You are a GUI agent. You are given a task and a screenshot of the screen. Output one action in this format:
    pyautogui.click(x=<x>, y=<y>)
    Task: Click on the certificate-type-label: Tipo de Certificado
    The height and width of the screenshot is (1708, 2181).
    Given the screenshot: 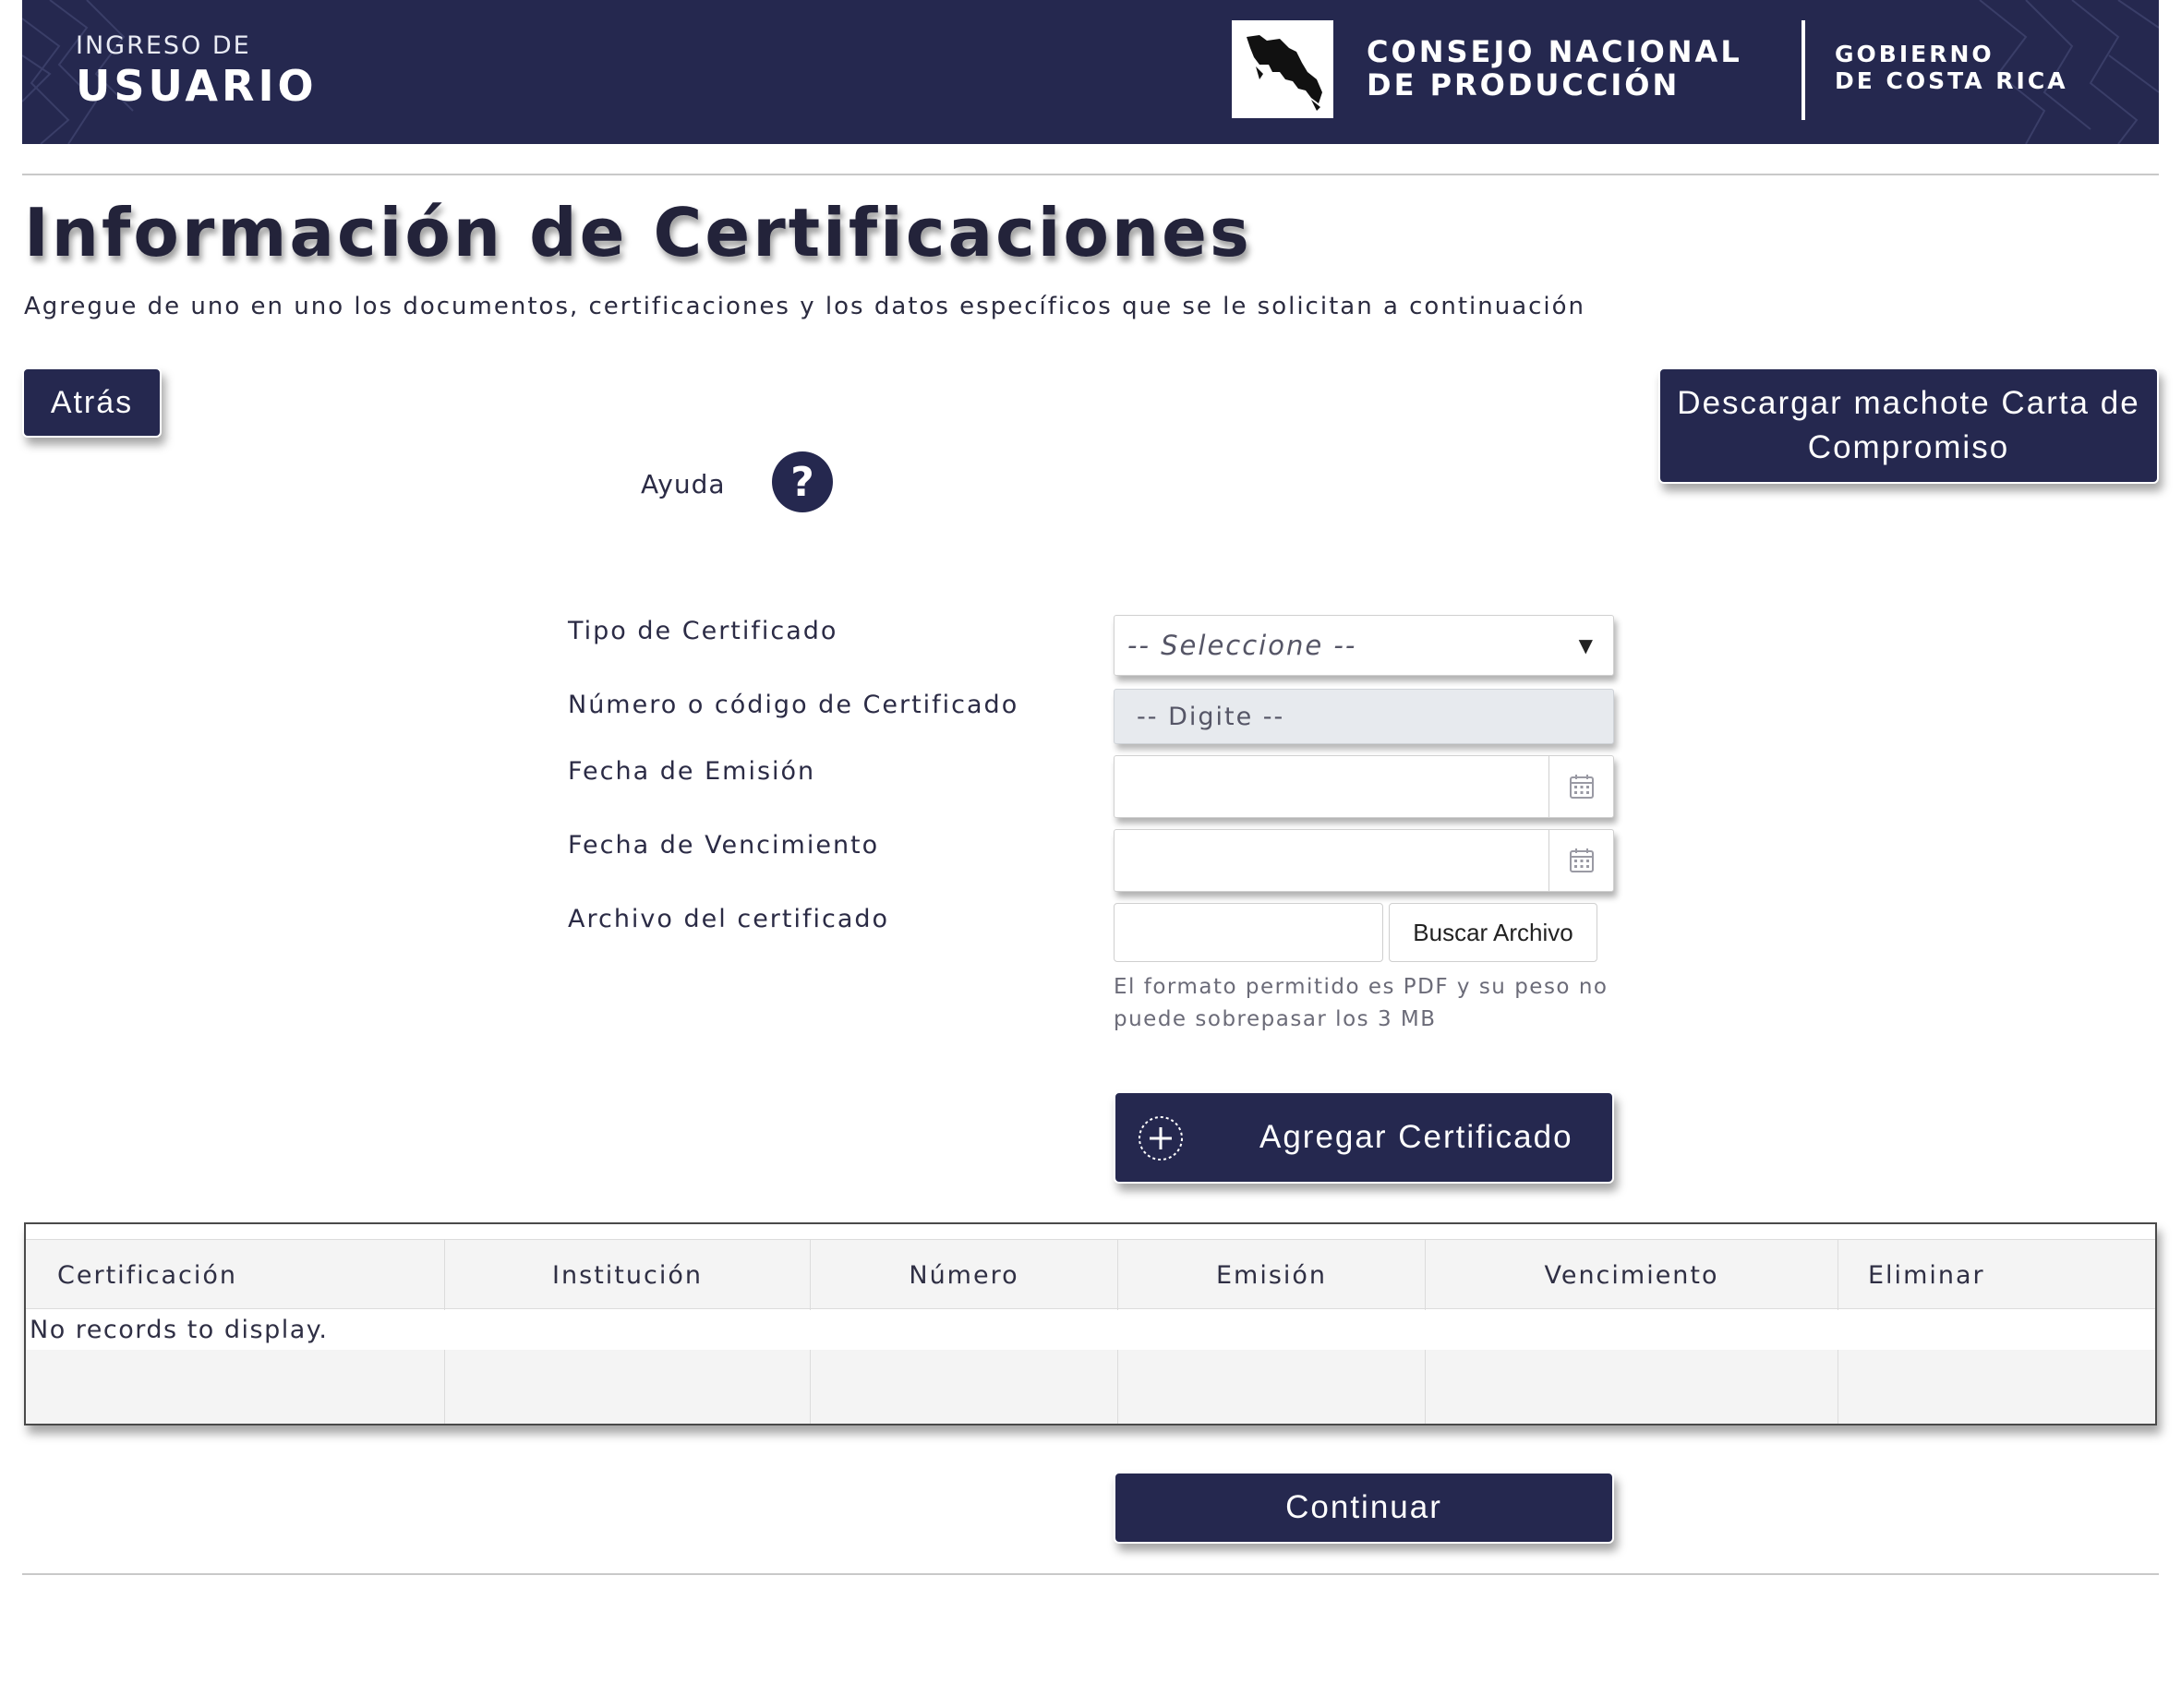 What is the action you would take?
    pyautogui.click(x=703, y=631)
    